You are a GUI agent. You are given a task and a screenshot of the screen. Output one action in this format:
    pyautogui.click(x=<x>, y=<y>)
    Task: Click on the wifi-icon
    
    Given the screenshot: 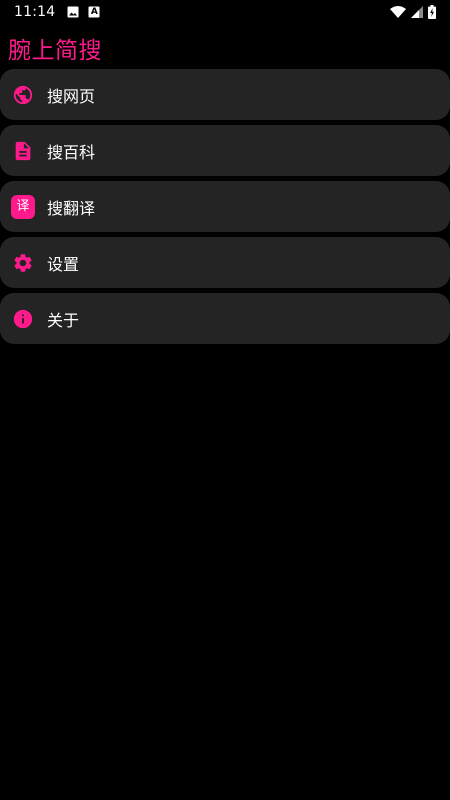 What is the action you would take?
    pyautogui.click(x=398, y=12)
    